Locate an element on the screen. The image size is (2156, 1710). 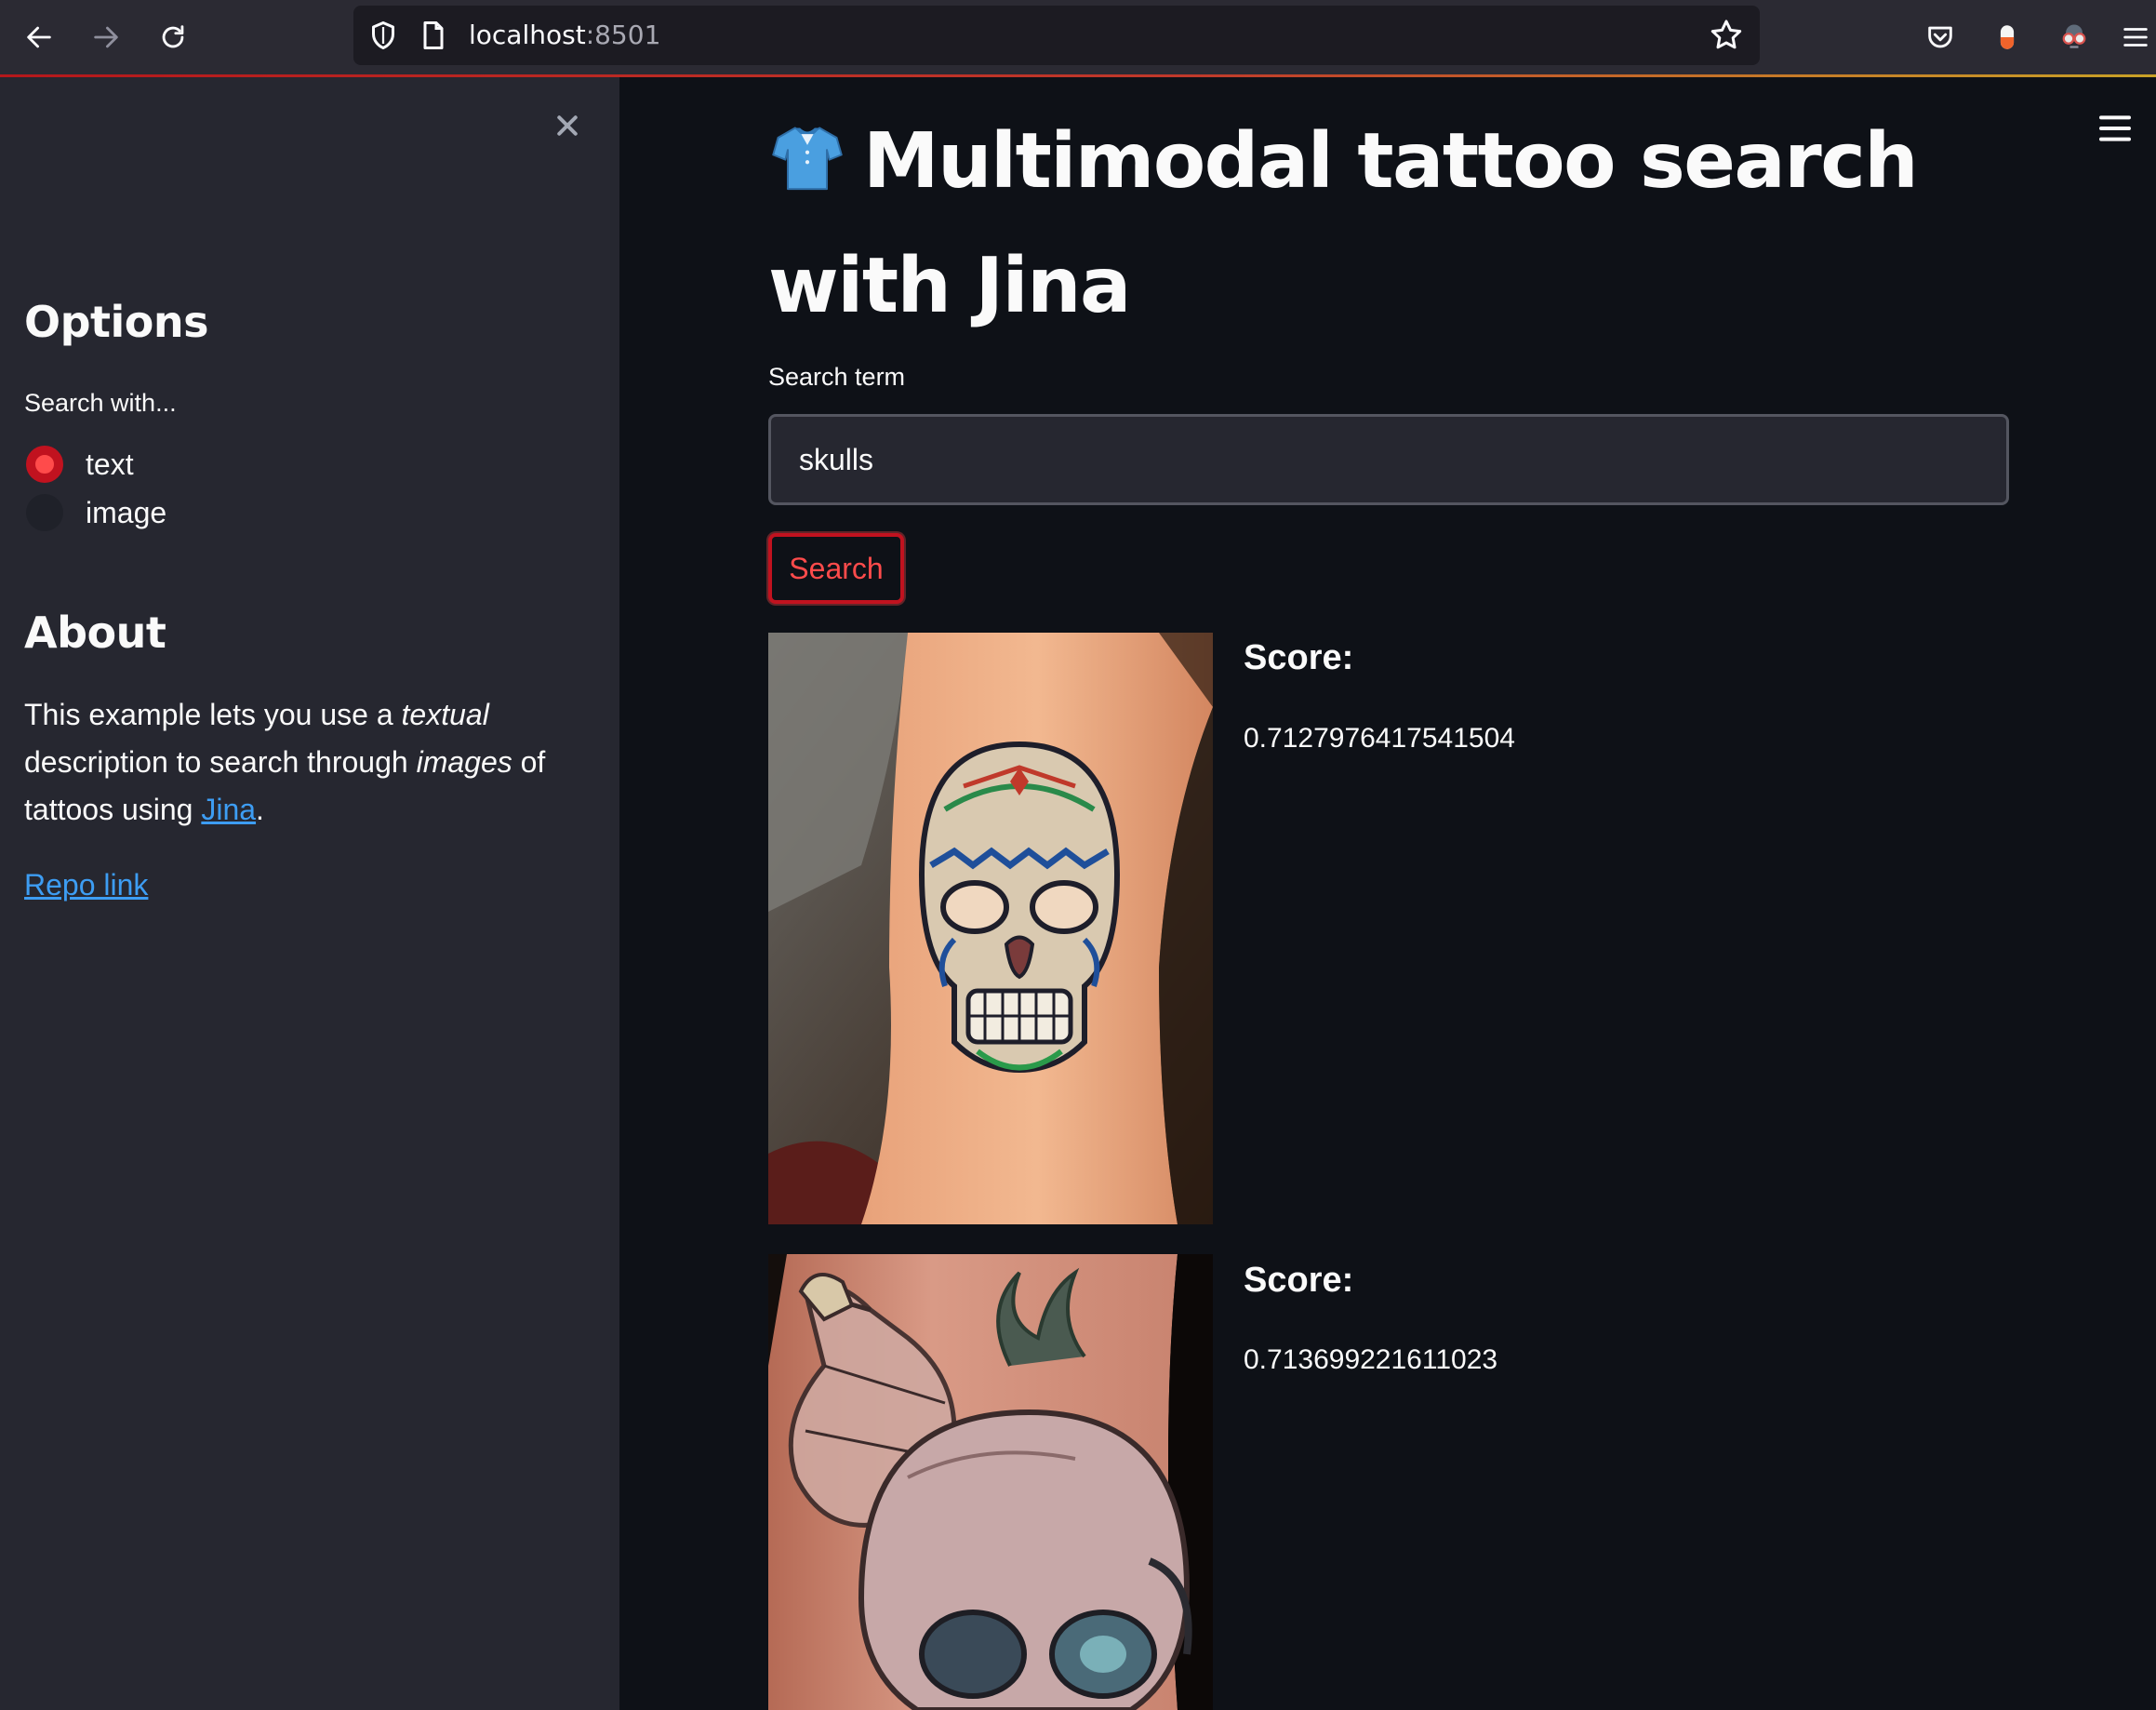
back-arrow-icon is located at coordinates (39, 38).